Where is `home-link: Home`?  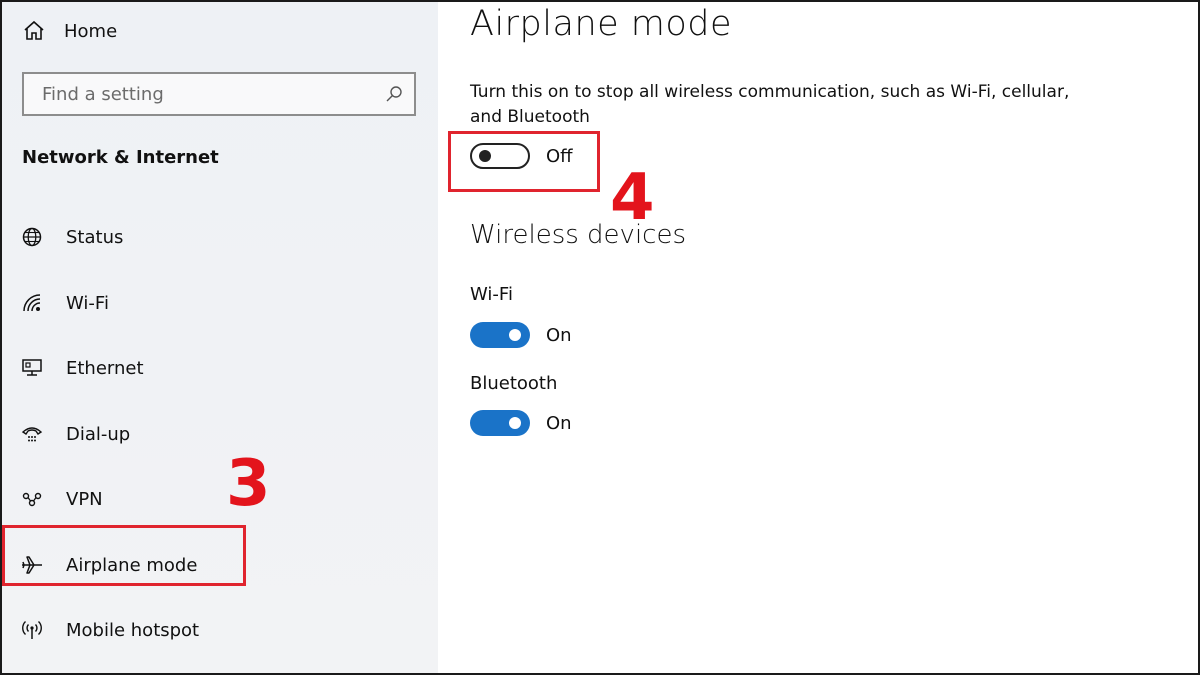 home-link: Home is located at coordinates (69, 31).